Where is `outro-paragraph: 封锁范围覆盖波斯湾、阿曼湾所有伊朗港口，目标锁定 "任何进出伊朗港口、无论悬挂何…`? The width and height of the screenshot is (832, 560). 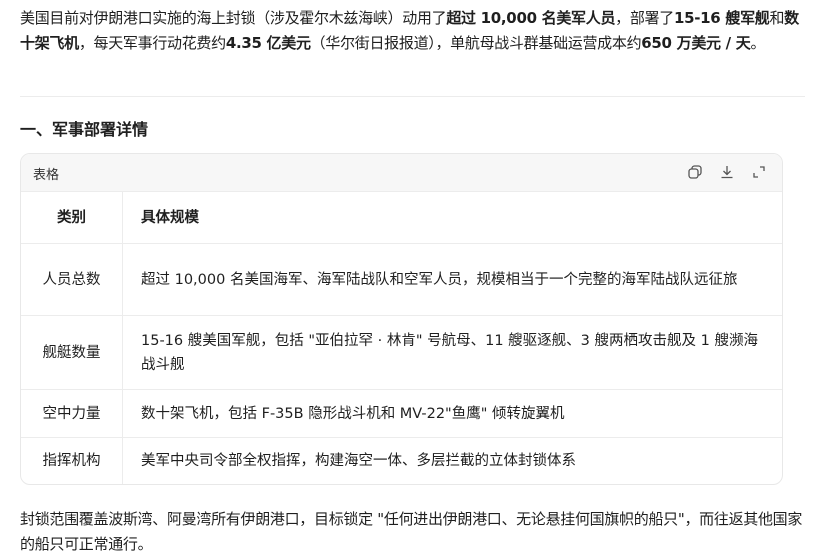 outro-paragraph: 封锁范围覆盖波斯湾、阿曼湾所有伊朗港口，目标锁定 "任何进出伊朗港口、无论悬挂何… is located at coordinates (411, 531).